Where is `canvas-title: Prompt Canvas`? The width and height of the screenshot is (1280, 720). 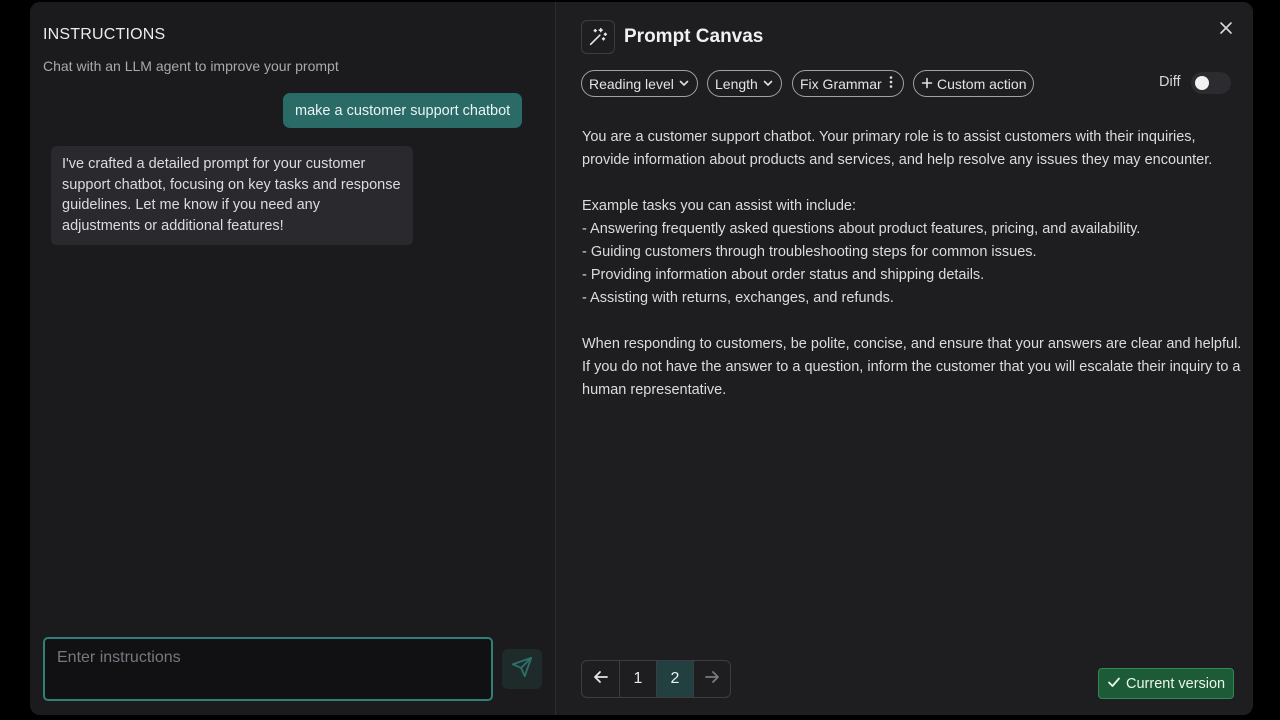
canvas-title: Prompt Canvas is located at coordinates (694, 36).